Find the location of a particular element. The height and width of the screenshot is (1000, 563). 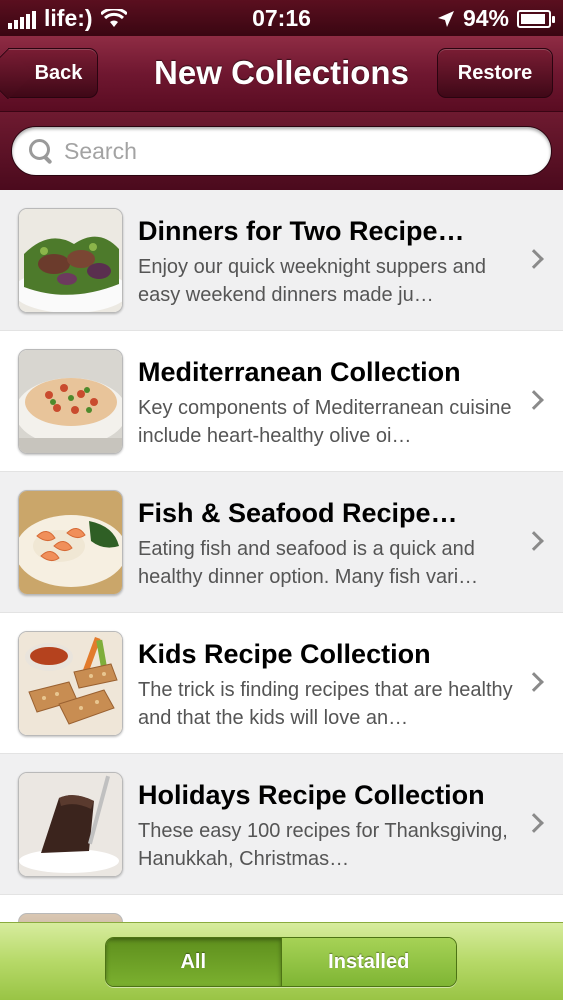

search-bar is located at coordinates (281, 151).